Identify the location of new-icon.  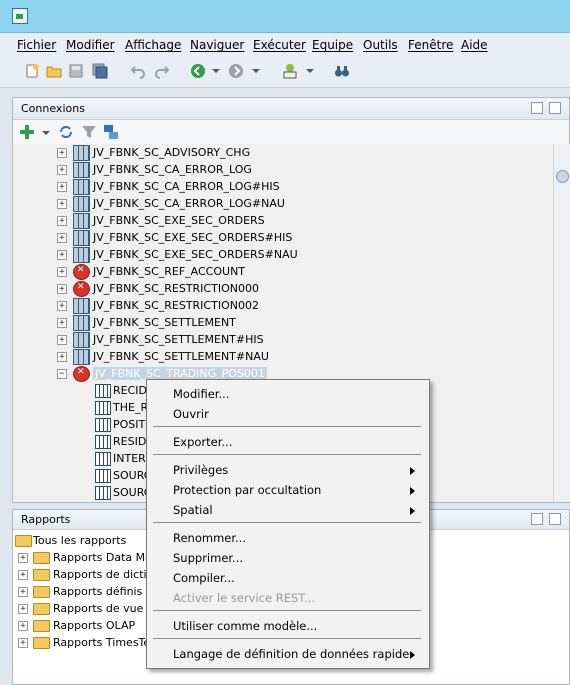
(32, 71).